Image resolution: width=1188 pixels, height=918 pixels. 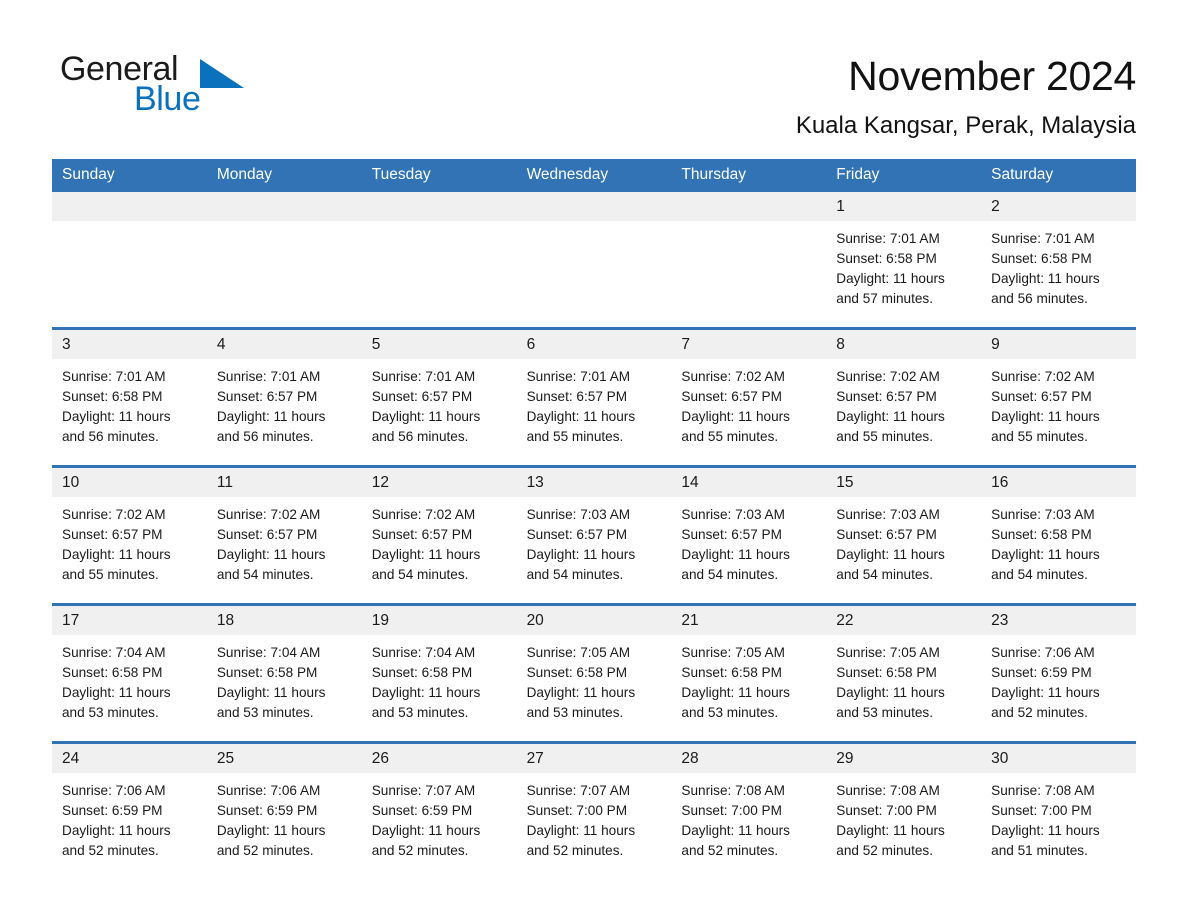 I want to click on day-number: 13, so click(x=594, y=483).